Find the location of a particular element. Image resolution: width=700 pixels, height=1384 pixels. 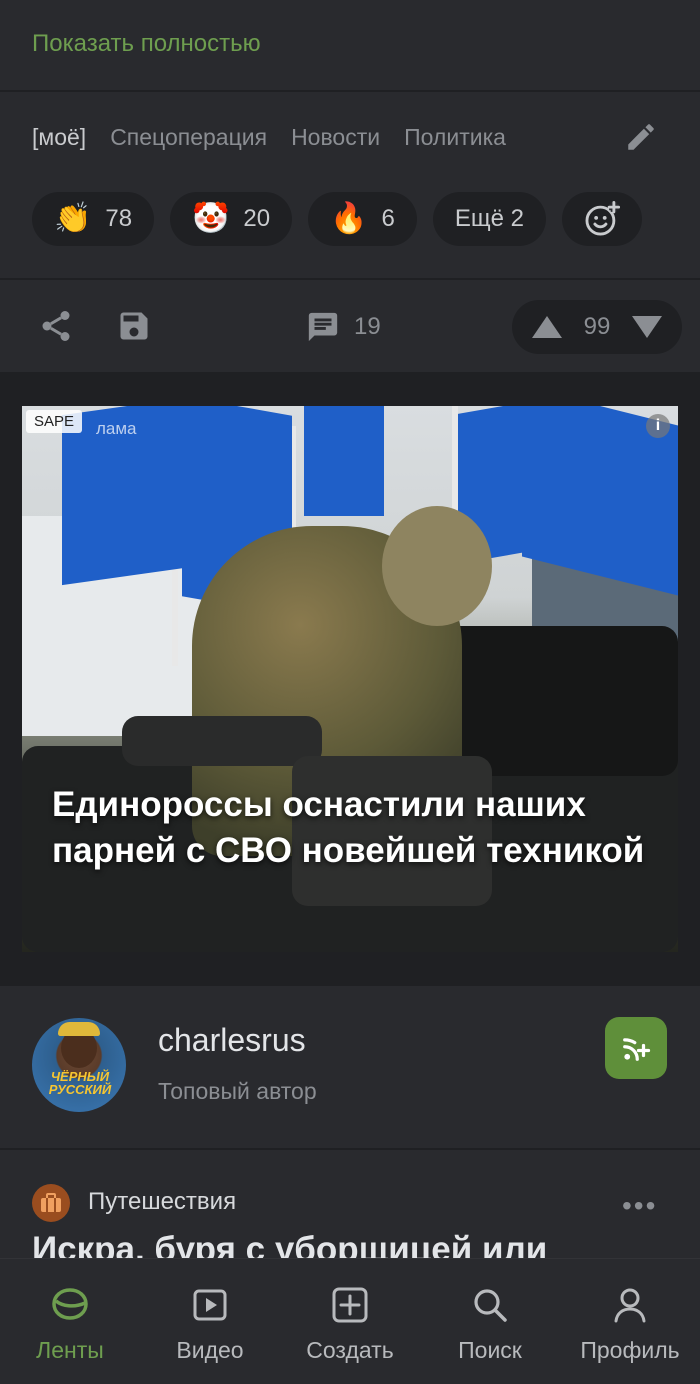

comments-count: 19 is located at coordinates (367, 326).